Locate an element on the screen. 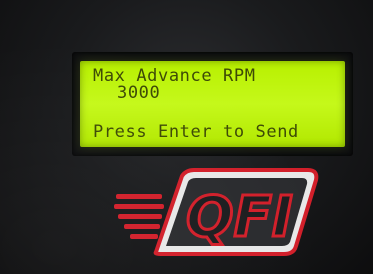 This screenshot has width=373, height=274. speed-lines-icon is located at coordinates (139, 216).